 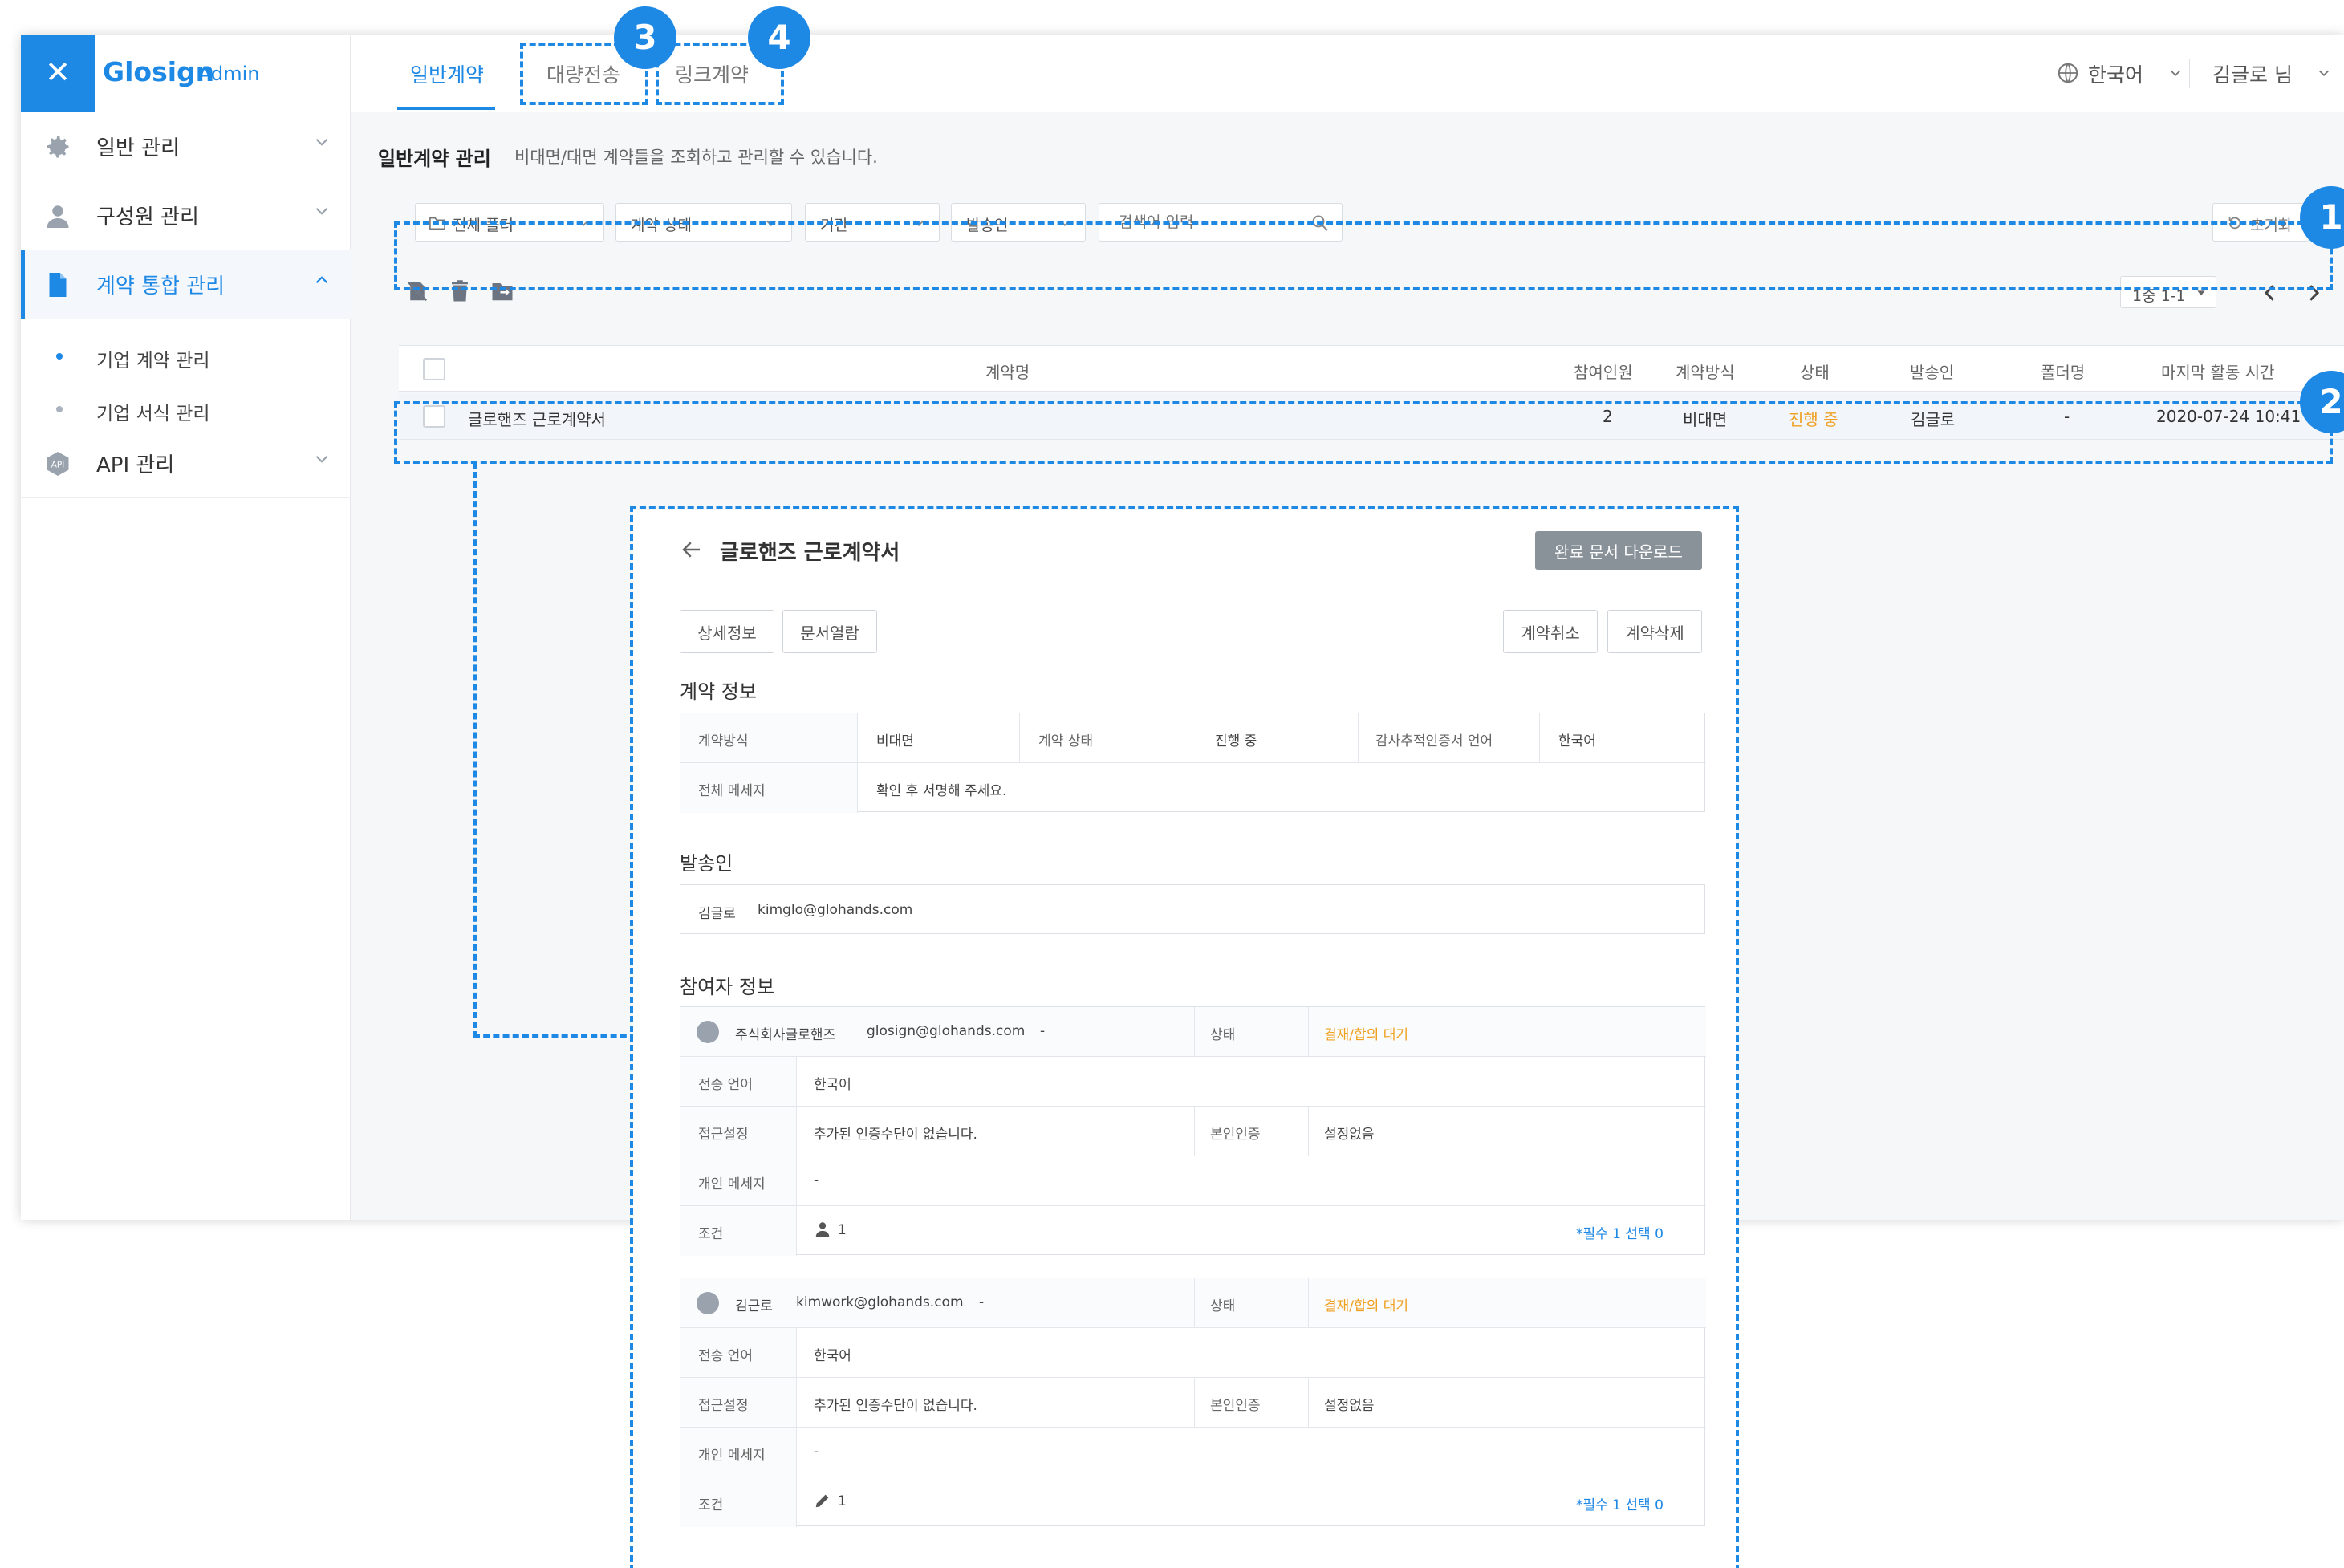 I want to click on cancel-contract-button: 계약취소, so click(x=1550, y=631).